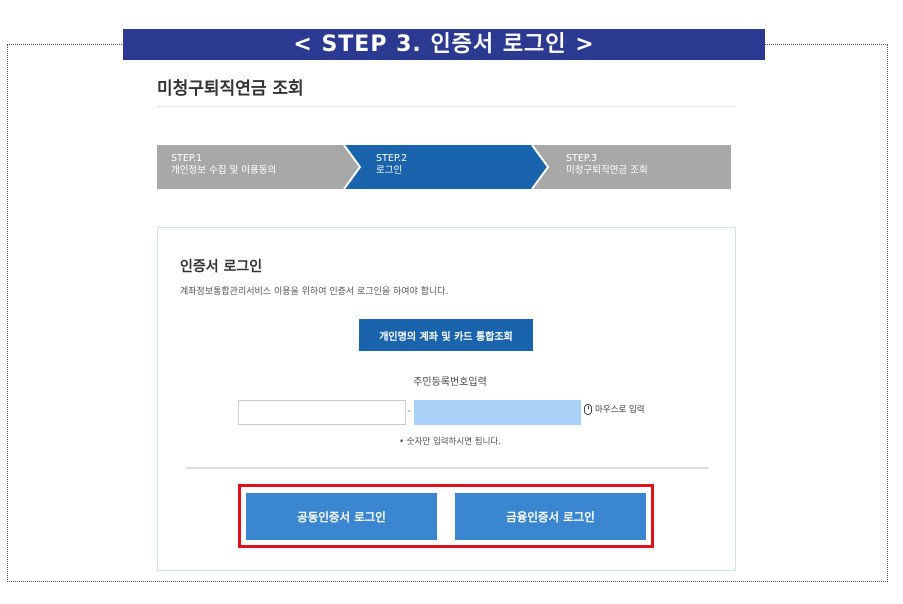 The height and width of the screenshot is (604, 903). Describe the element at coordinates (450, 167) in the screenshot. I see `step-2: STEP.2 로그인` at that location.